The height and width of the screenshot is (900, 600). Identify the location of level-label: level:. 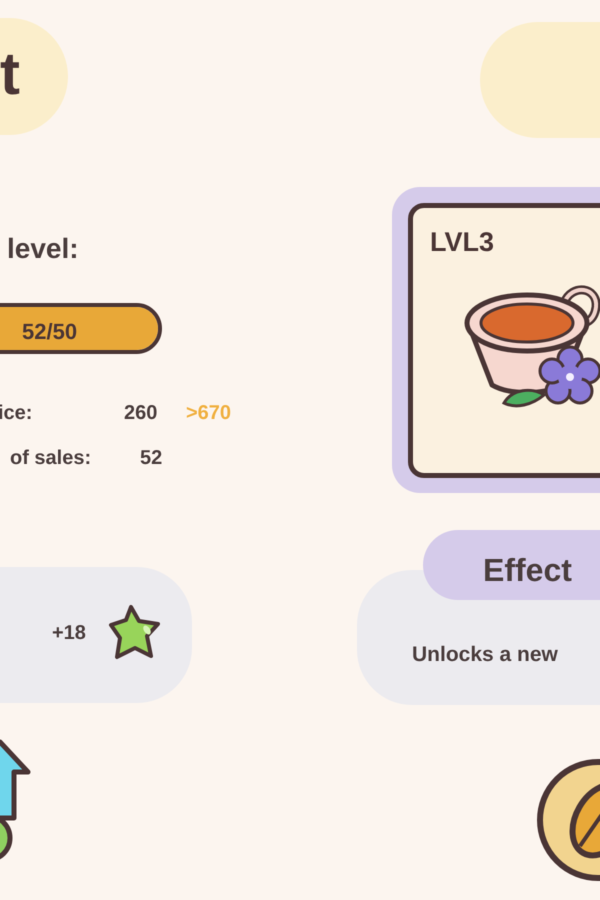
(43, 249).